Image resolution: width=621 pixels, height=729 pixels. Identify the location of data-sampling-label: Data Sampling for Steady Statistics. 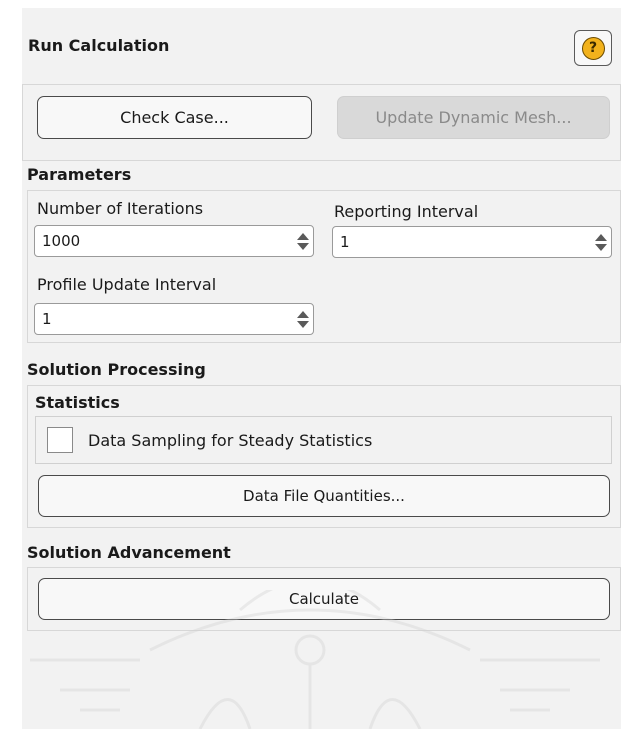
(230, 440).